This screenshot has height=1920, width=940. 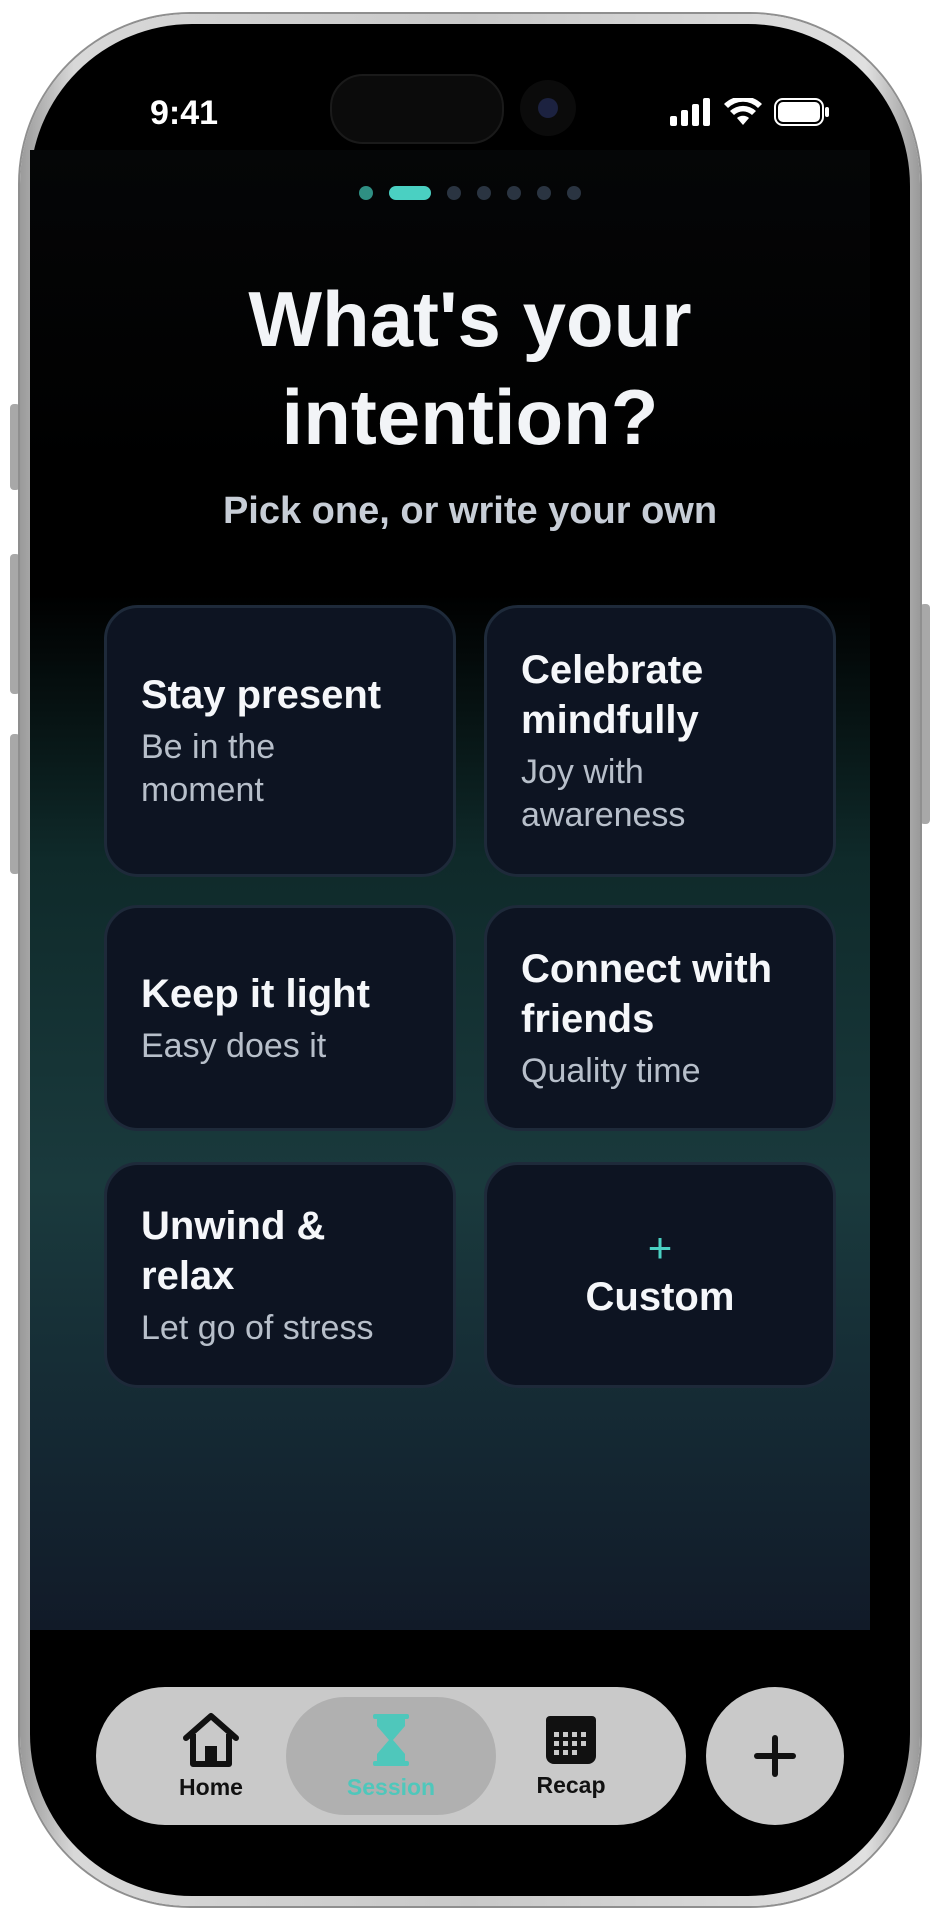 I want to click on home-icon, so click(x=211, y=1739).